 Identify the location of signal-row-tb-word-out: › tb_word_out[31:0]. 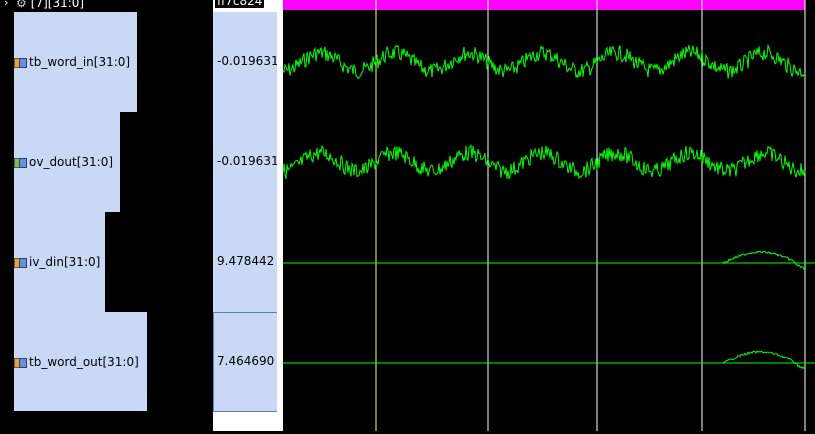
(71, 362).